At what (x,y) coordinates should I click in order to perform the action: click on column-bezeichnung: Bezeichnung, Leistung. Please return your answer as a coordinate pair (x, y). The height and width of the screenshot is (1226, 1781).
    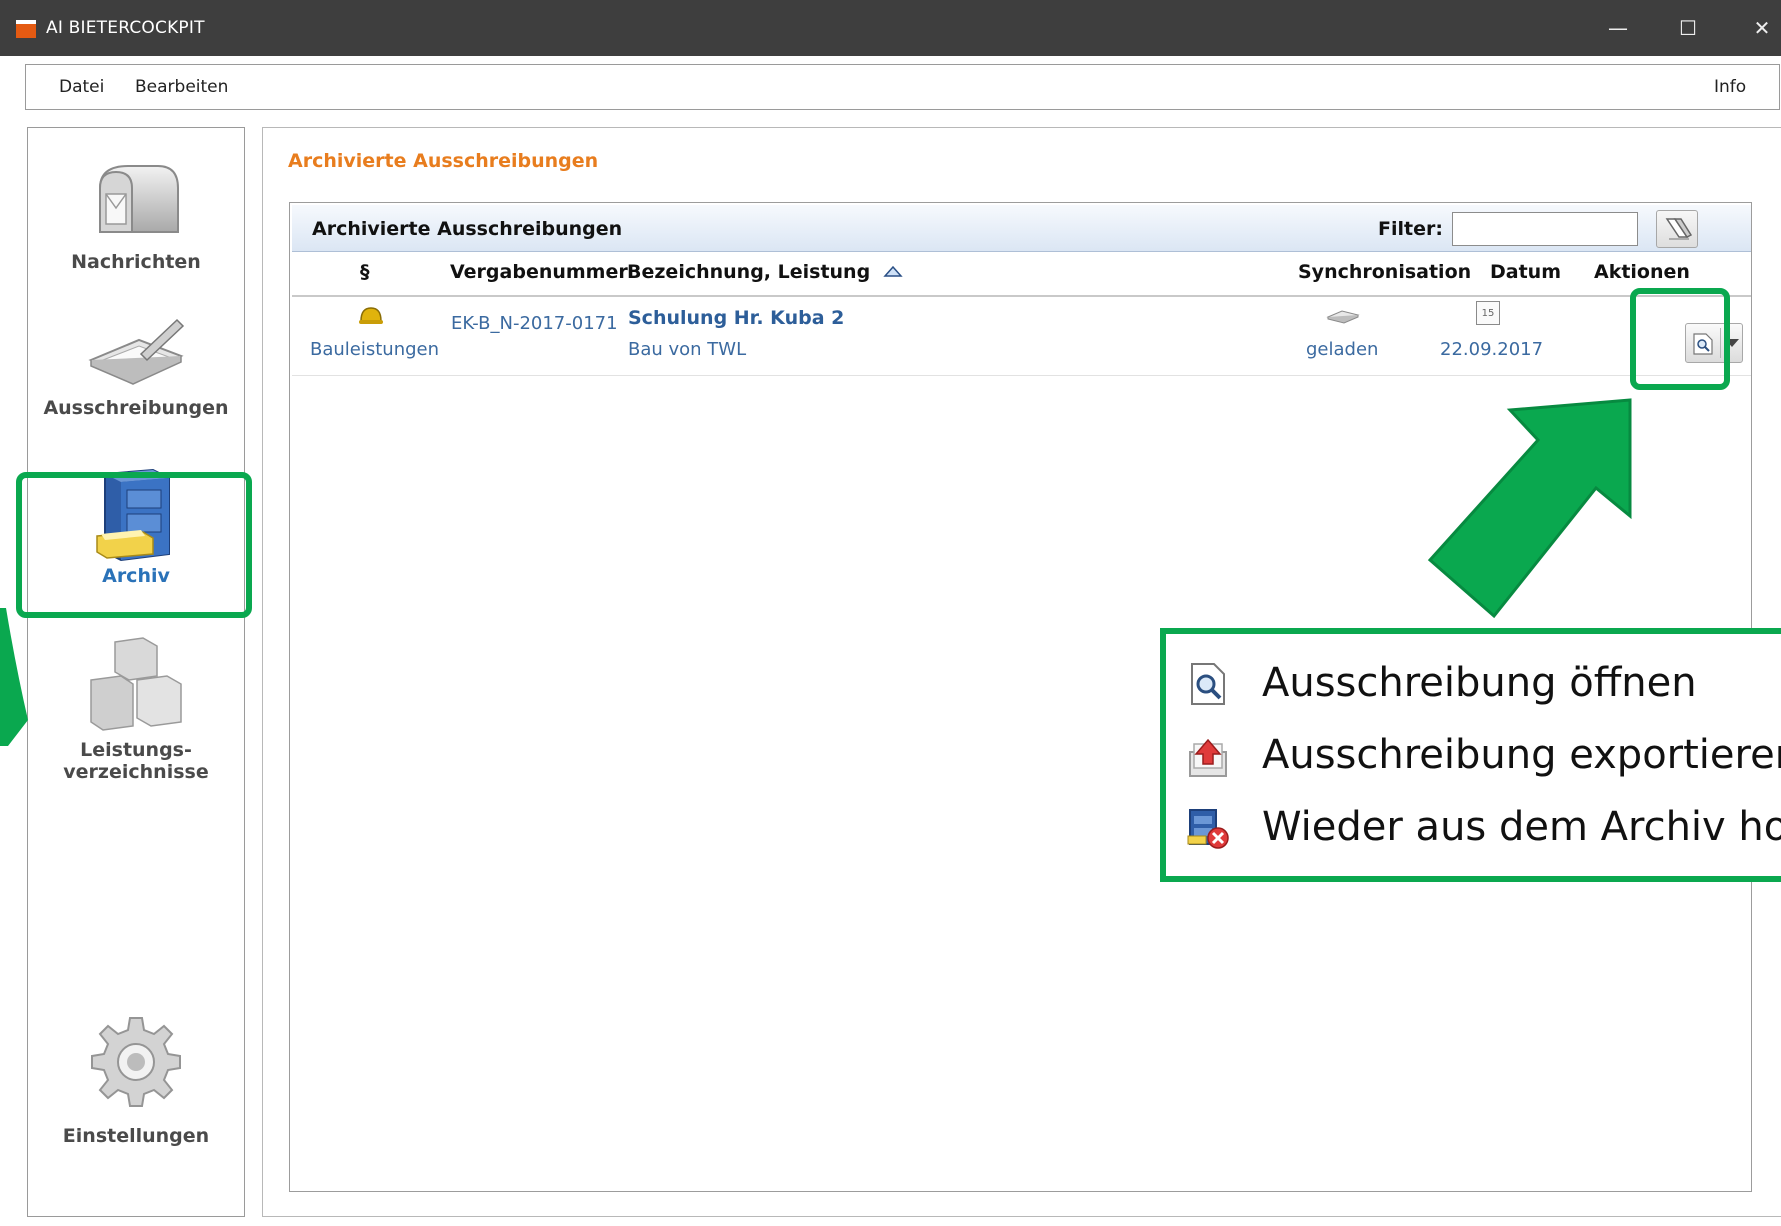
    Looking at the image, I should click on (765, 272).